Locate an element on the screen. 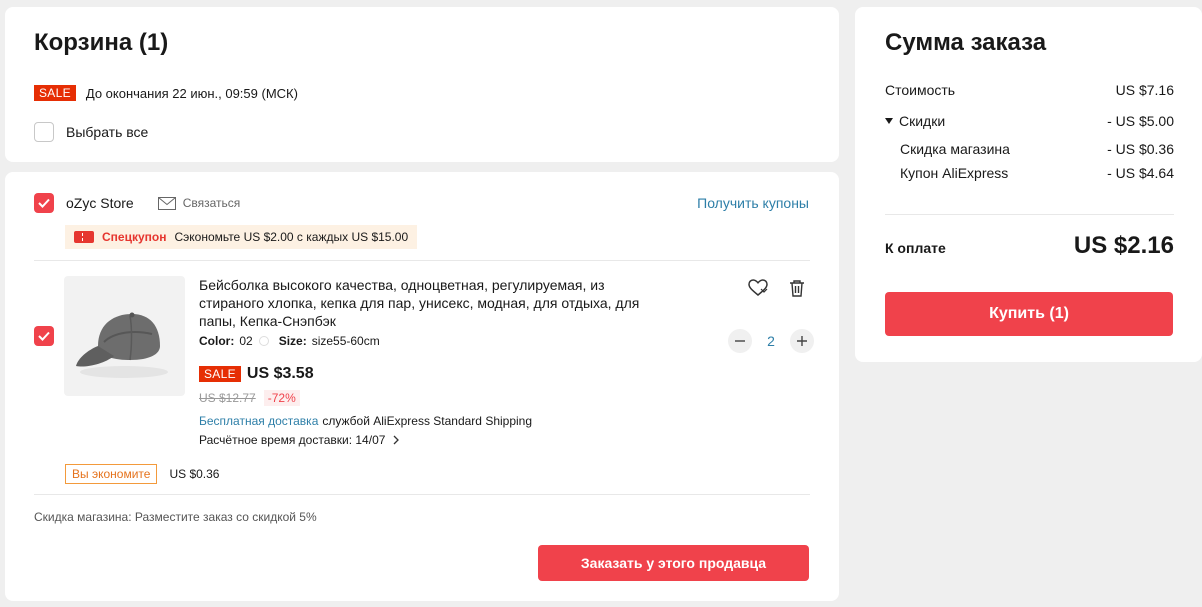 Image resolution: width=1202 pixels, height=607 pixels. wishlist-button is located at coordinates (758, 288).